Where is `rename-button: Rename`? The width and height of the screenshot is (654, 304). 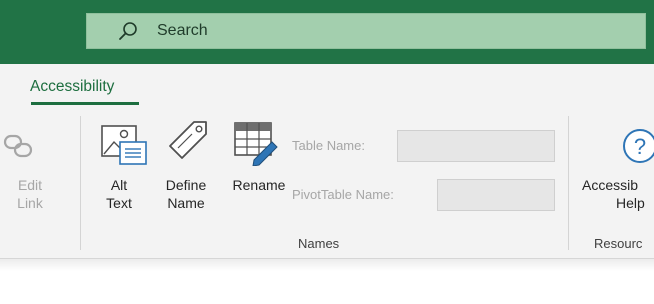
rename-button: Rename is located at coordinates (259, 185).